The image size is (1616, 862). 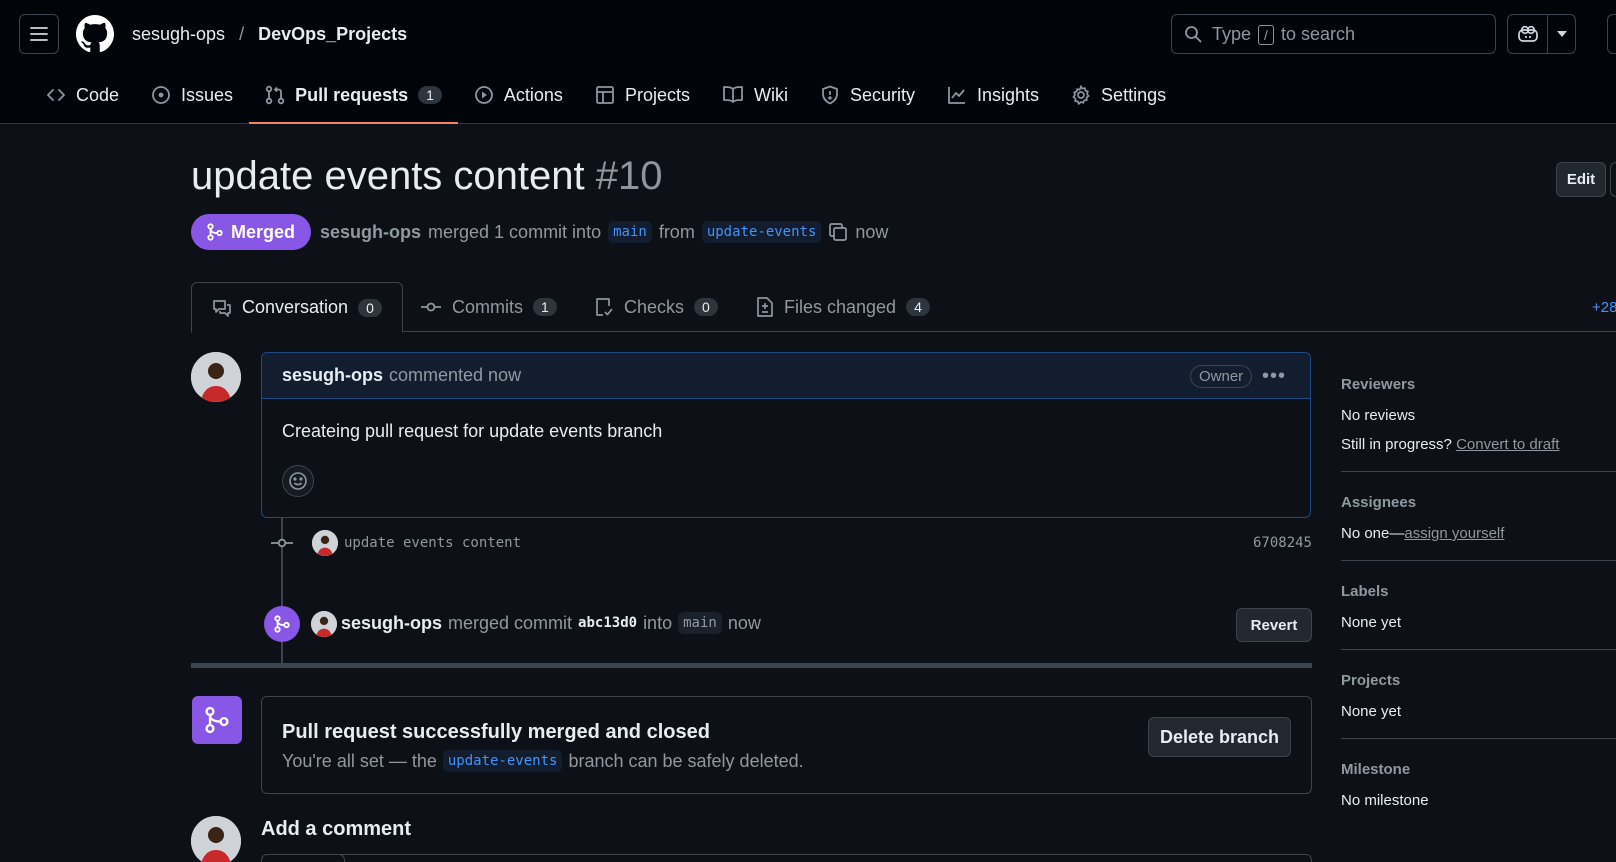 I want to click on gear-icon, so click(x=1081, y=95).